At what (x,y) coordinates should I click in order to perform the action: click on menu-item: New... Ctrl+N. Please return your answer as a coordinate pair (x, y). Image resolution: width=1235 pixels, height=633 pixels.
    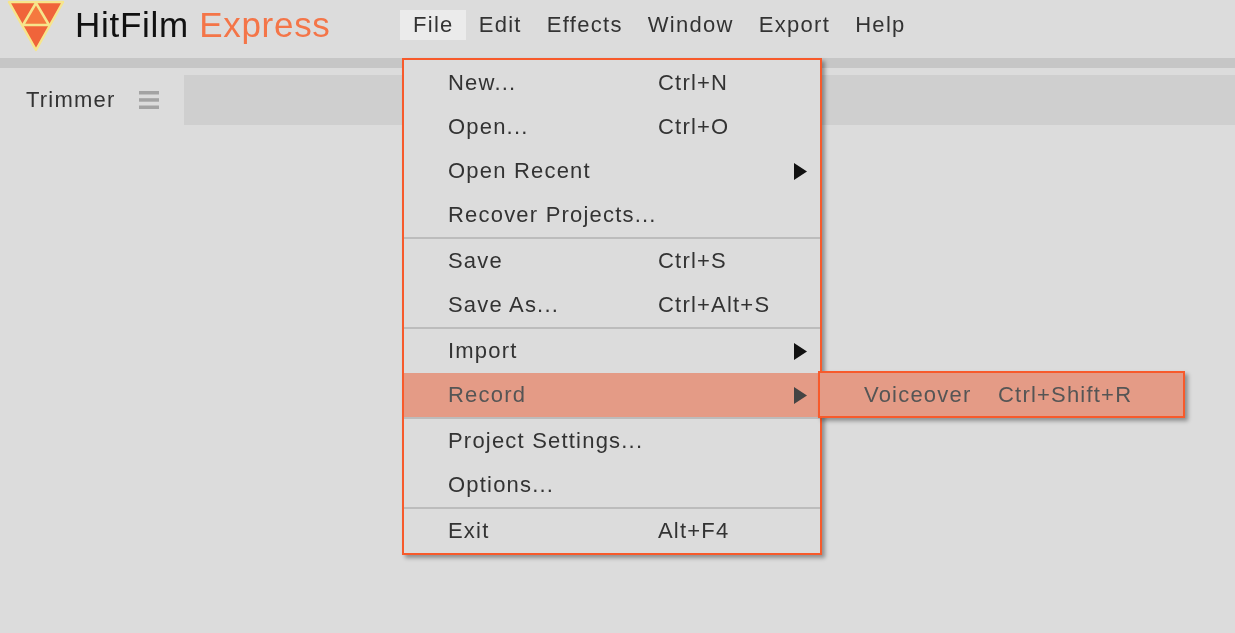
    Looking at the image, I should click on (612, 83).